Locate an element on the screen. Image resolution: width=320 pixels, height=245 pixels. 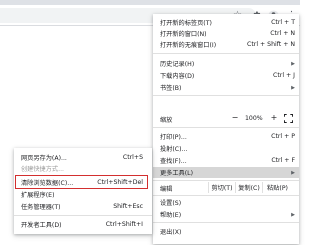
menu-item-downloads: 下载内容(D) Ctrl + J is located at coordinates (226, 75).